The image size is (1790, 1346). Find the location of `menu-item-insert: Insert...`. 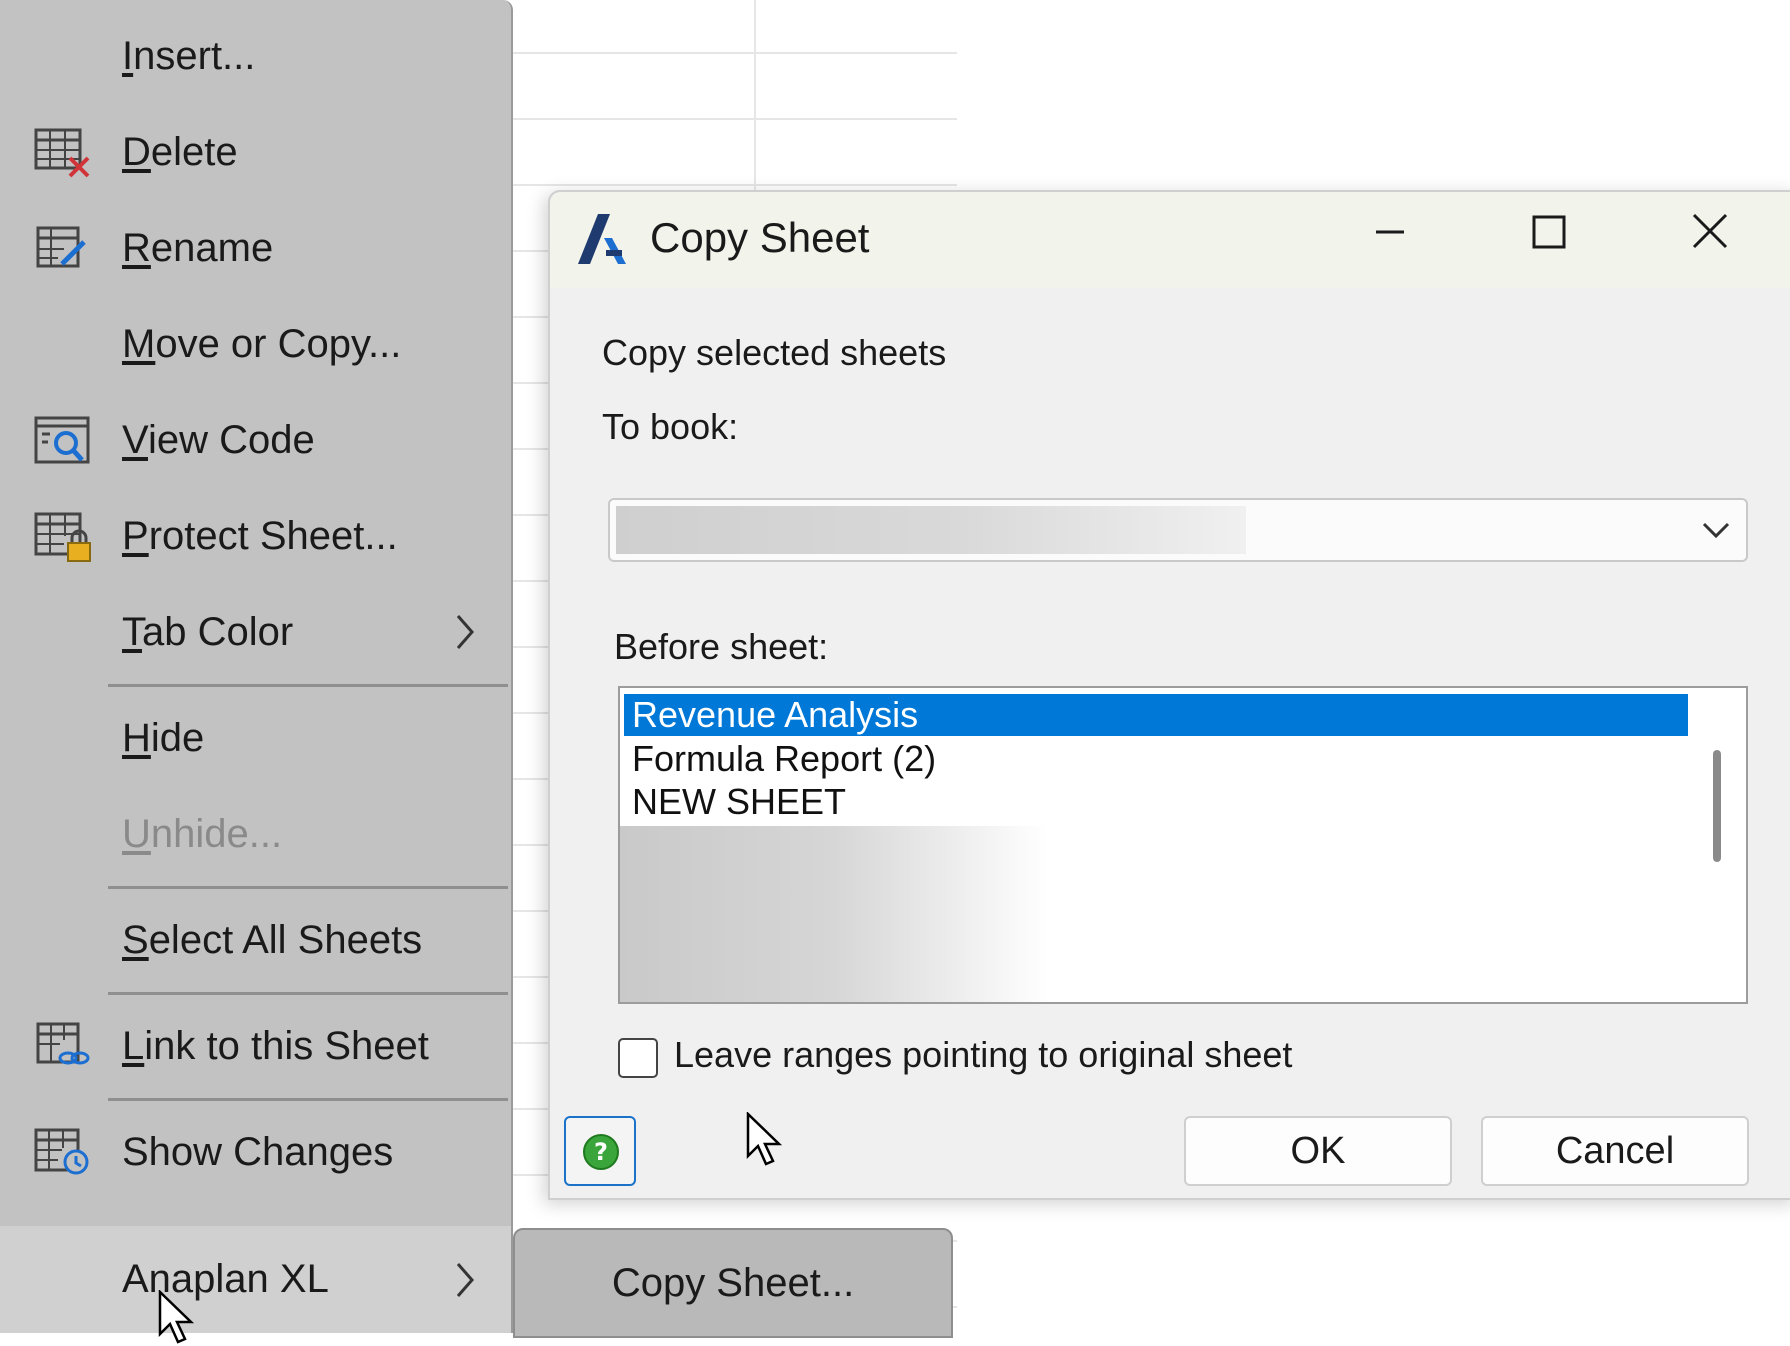

menu-item-insert: Insert... is located at coordinates (255, 56).